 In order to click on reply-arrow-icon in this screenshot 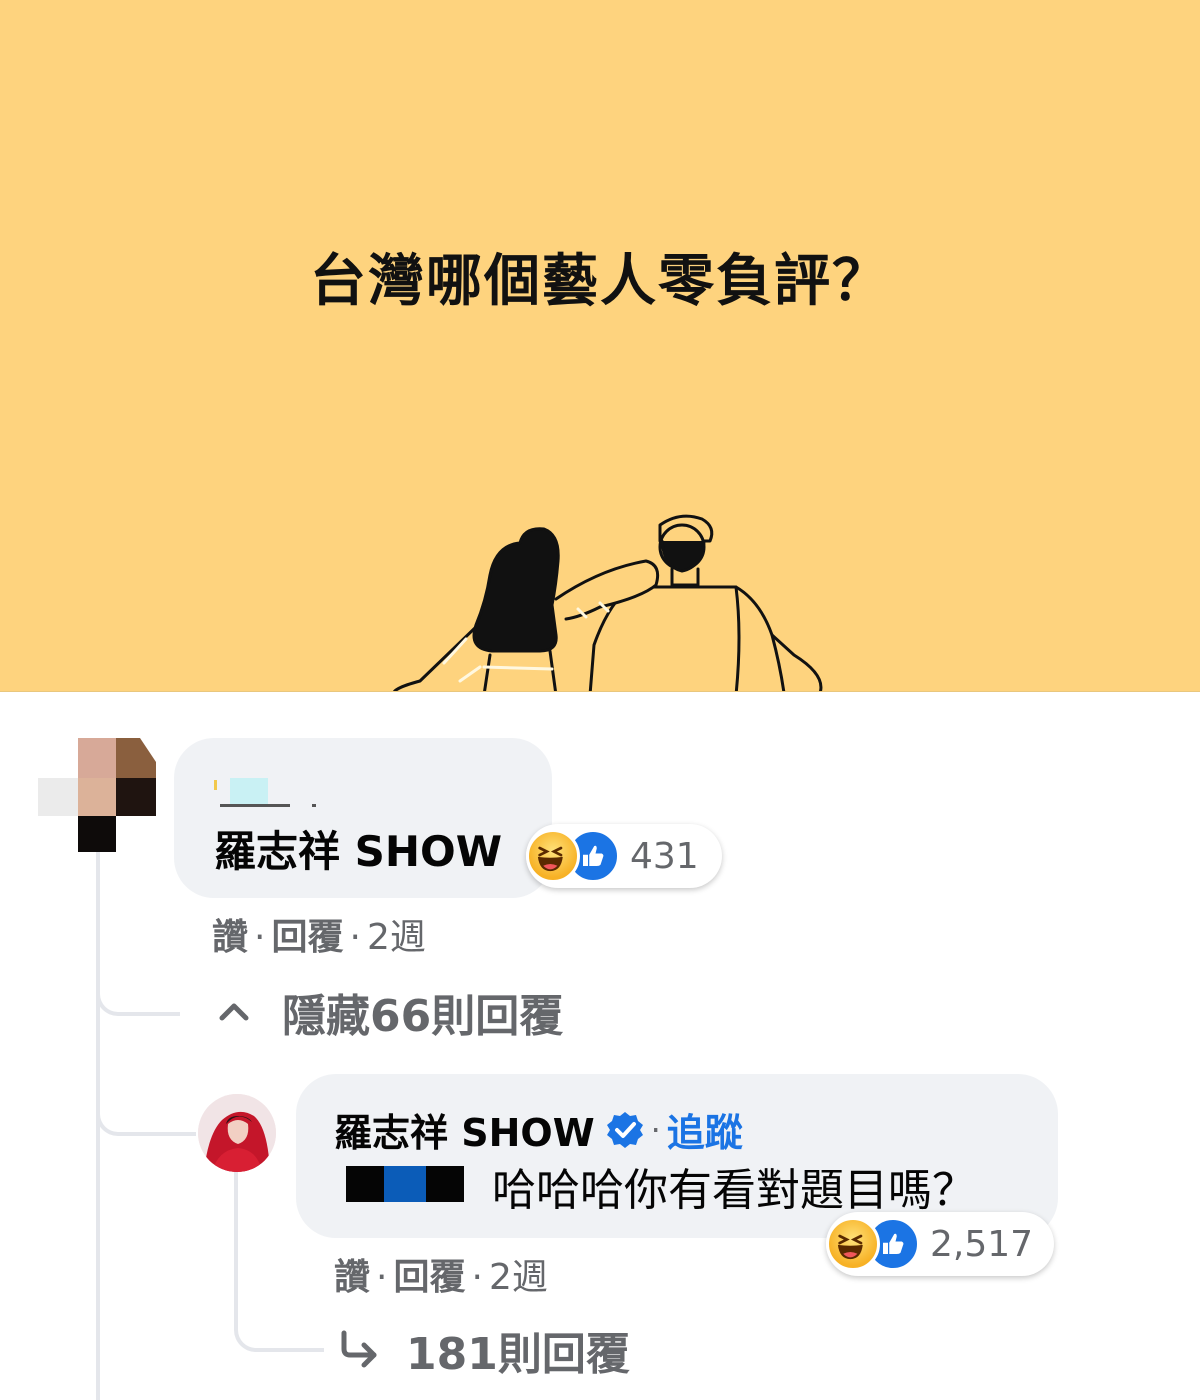, I will do `click(359, 1349)`.